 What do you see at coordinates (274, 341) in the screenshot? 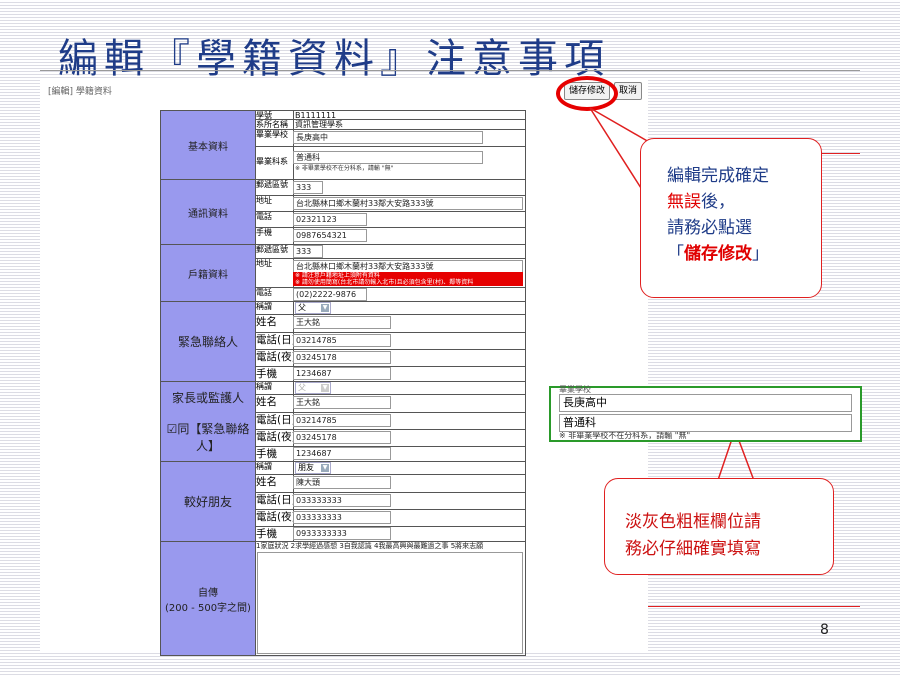
I see `emergency-day-label: 電話(日)` at bounding box center [274, 341].